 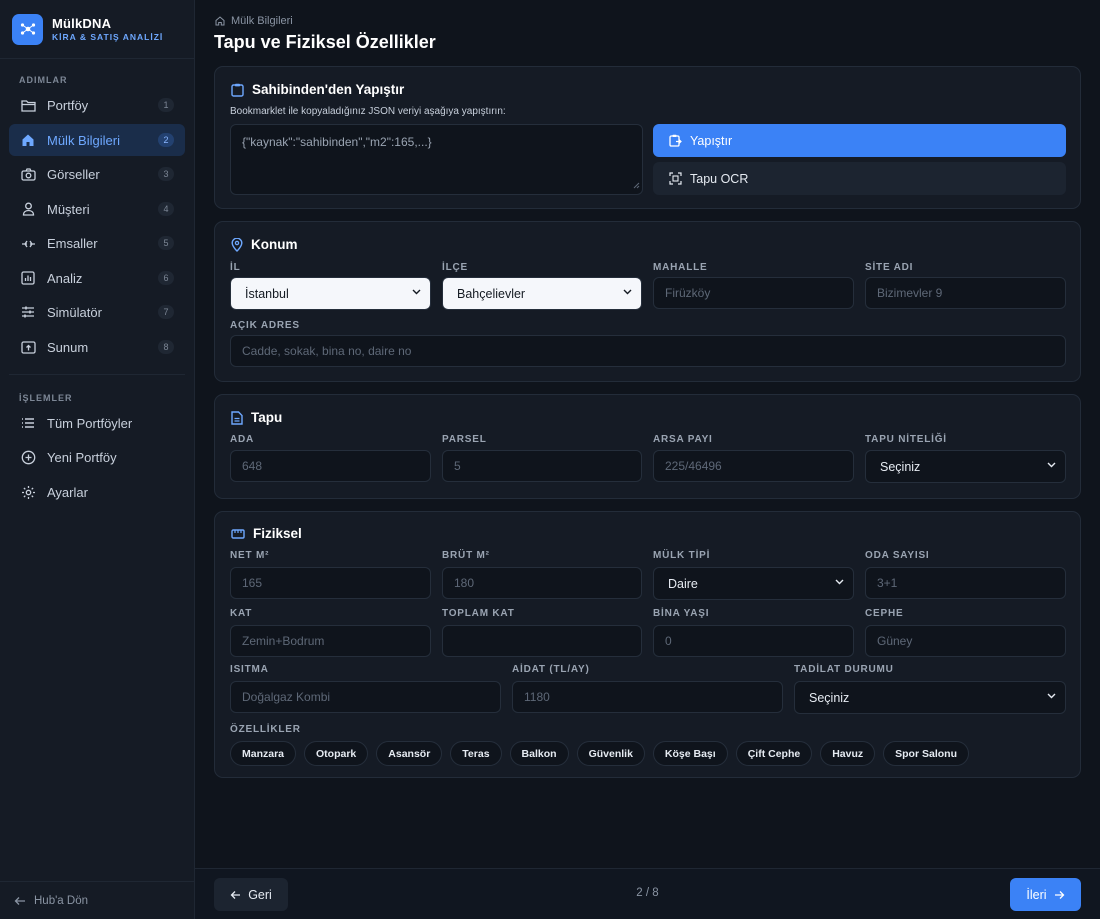 I want to click on folder-icon, so click(x=28, y=105).